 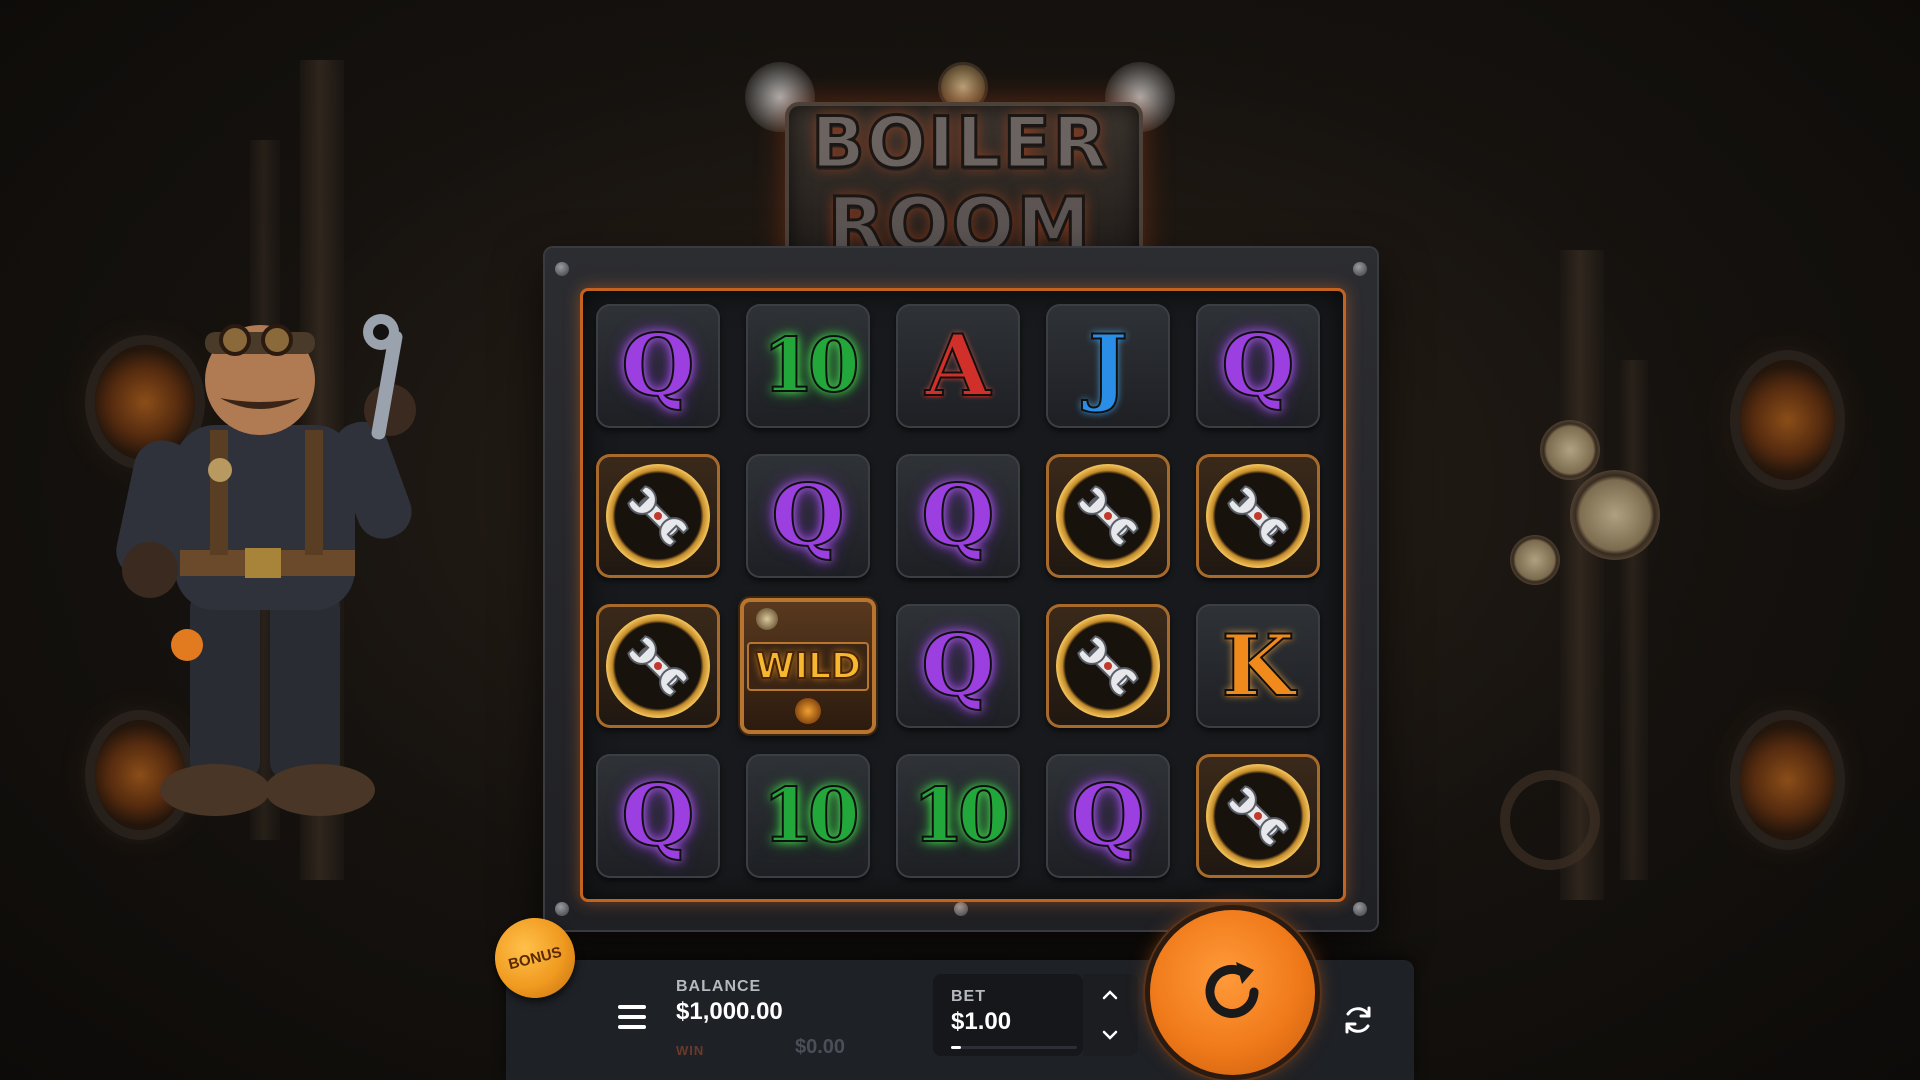 What do you see at coordinates (266, 565) in the screenshot?
I see `mechanic-character` at bounding box center [266, 565].